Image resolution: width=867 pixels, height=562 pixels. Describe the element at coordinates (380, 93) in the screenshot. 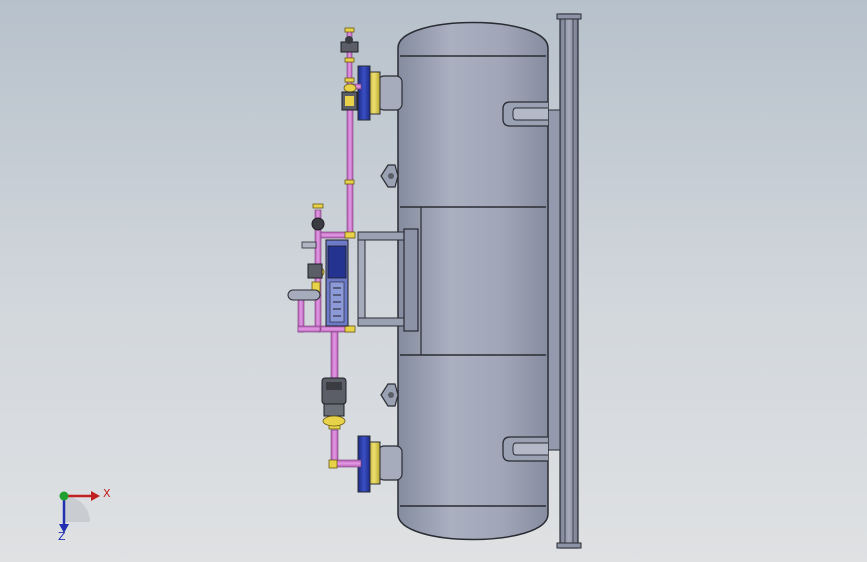

I see `nozzle-upper` at that location.